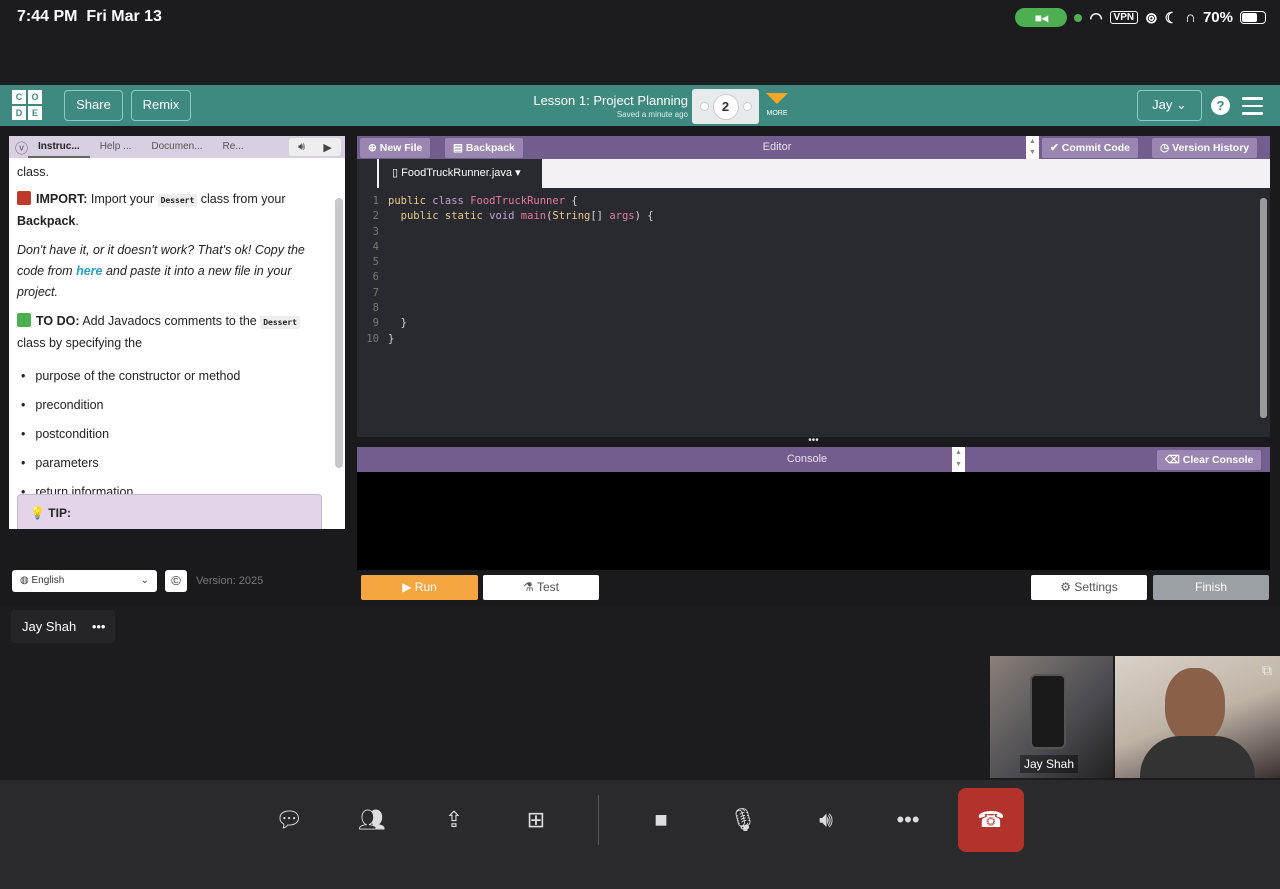 The width and height of the screenshot is (1280, 889). What do you see at coordinates (813, 441) in the screenshot?
I see `resize-handle: •••` at bounding box center [813, 441].